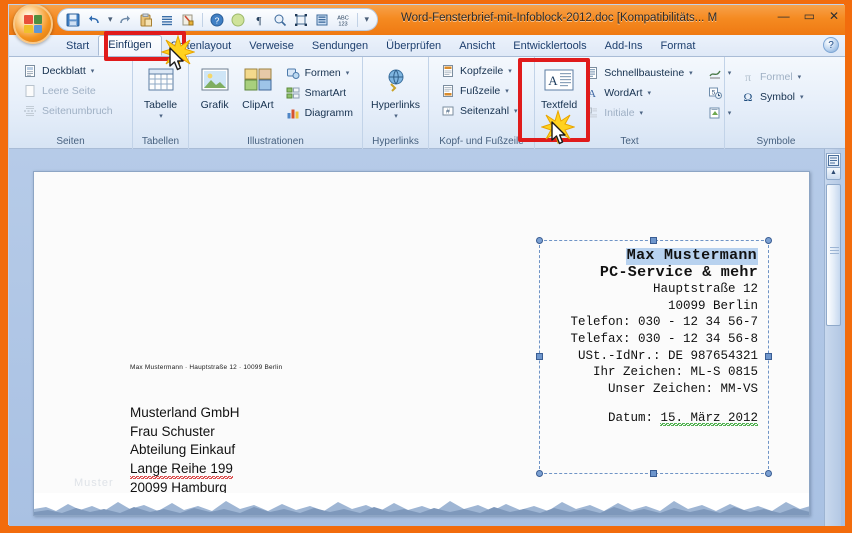 The width and height of the screenshot is (852, 533). Describe the element at coordinates (146, 20) in the screenshot. I see `paste-icon` at that location.